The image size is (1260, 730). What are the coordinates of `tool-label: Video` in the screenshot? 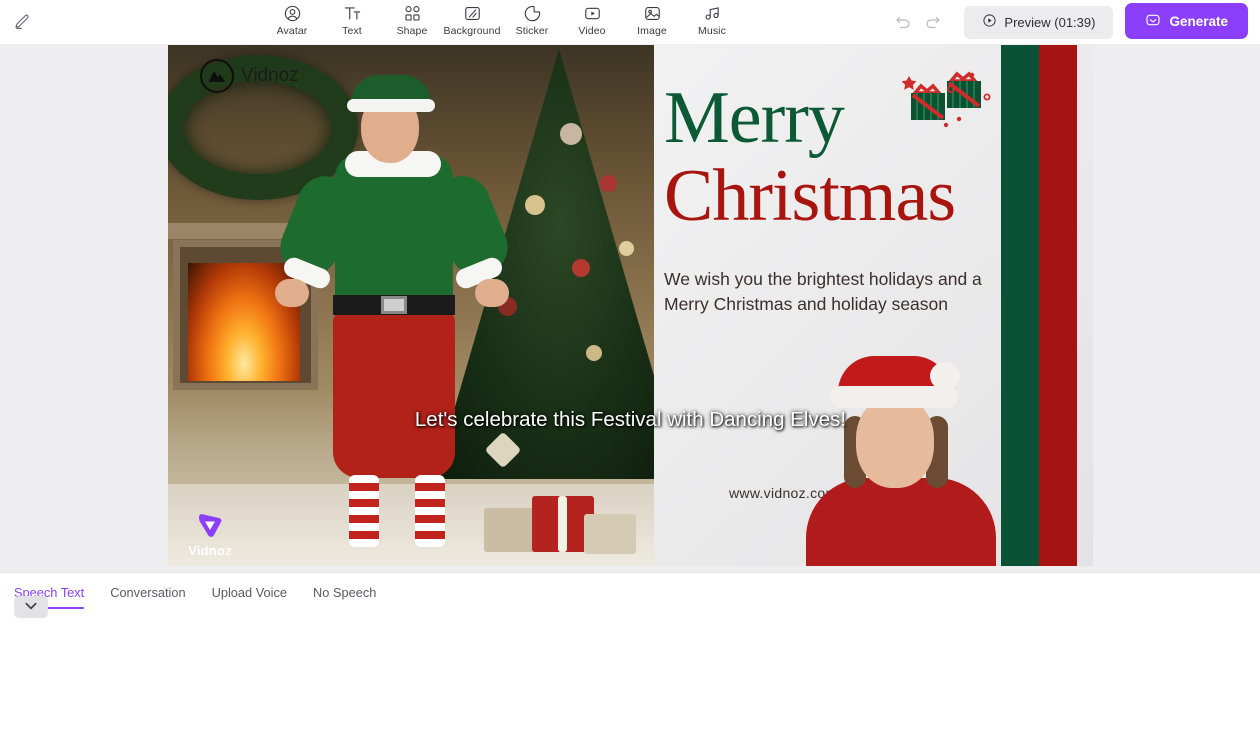 It's located at (592, 31).